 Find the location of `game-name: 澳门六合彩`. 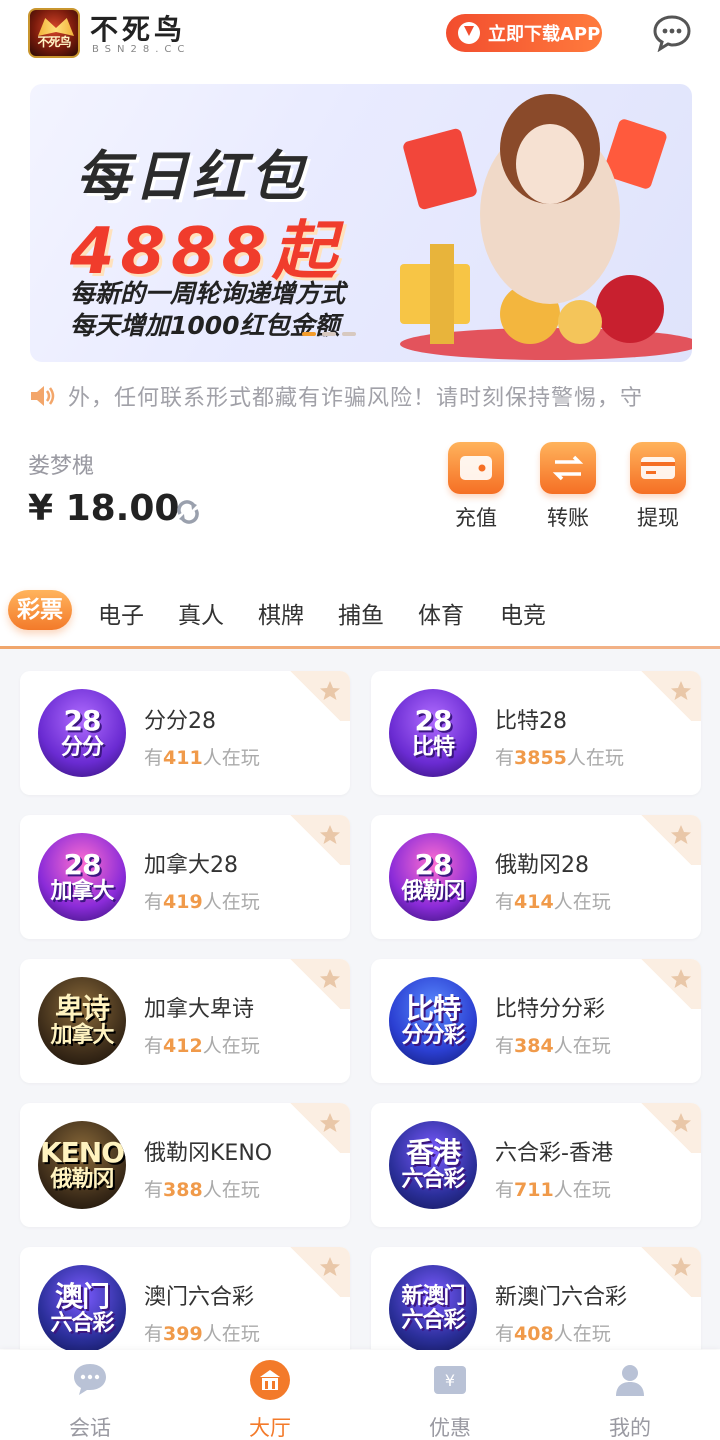

game-name: 澳门六合彩 is located at coordinates (199, 1297).